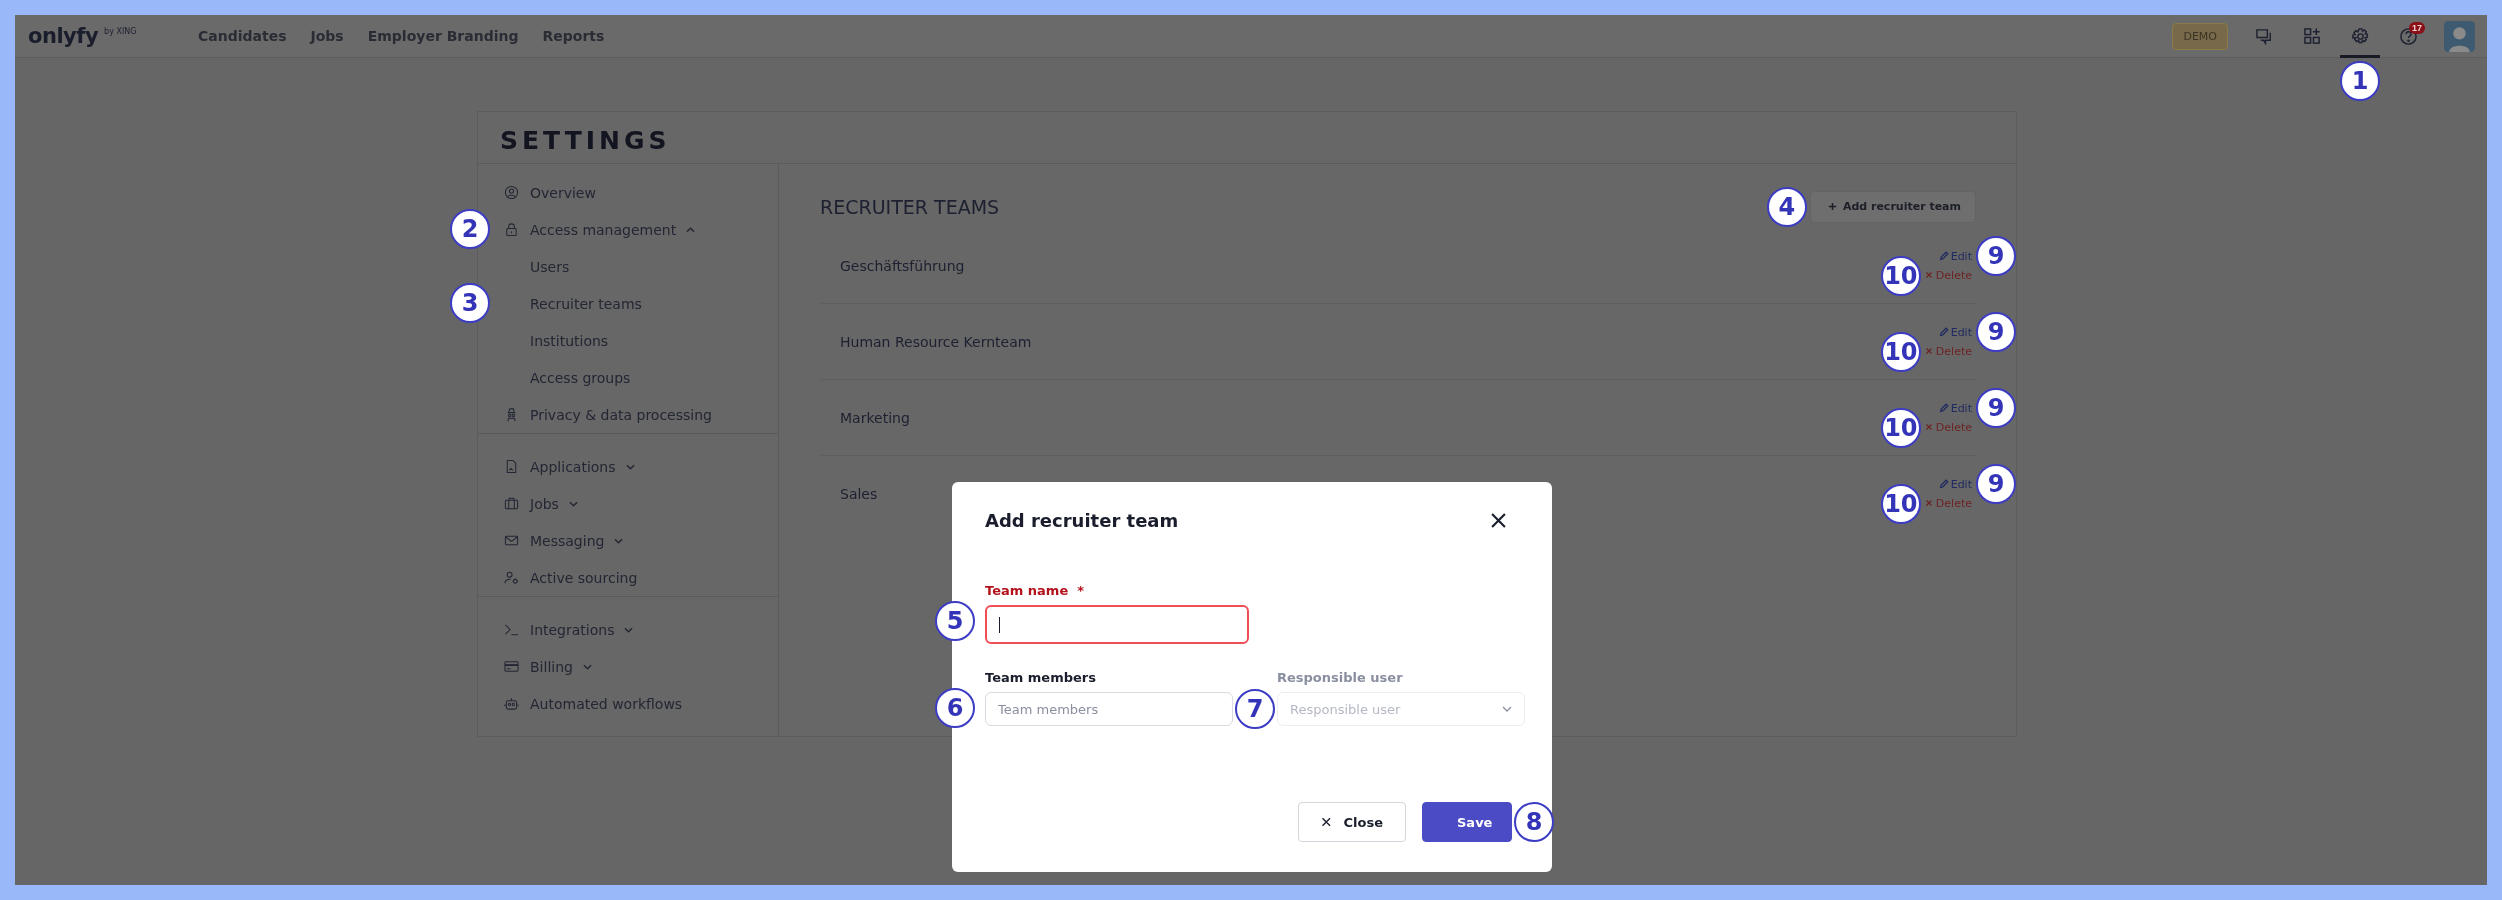  What do you see at coordinates (586, 303) in the screenshot?
I see `sidebar-subitem: Recruiter teams` at bounding box center [586, 303].